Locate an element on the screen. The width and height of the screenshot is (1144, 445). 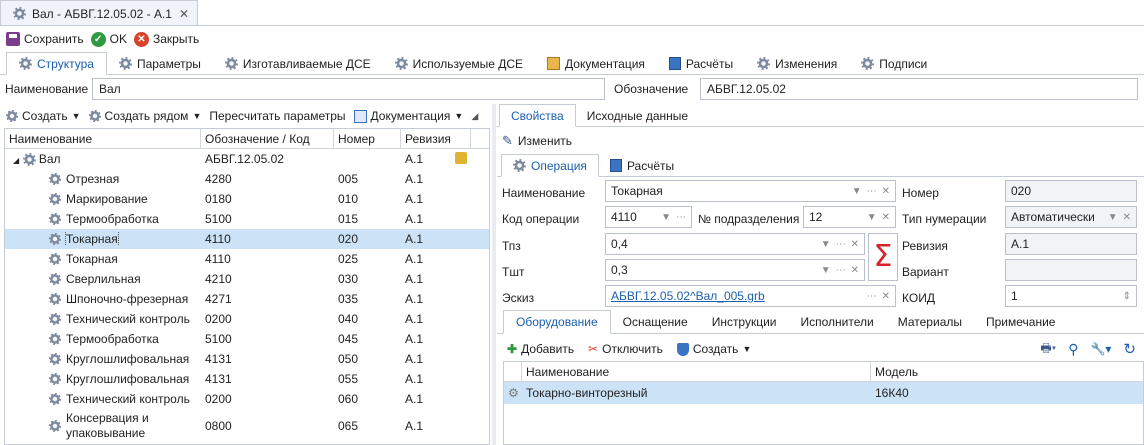
row-num: 045 is located at coordinates (348, 339).